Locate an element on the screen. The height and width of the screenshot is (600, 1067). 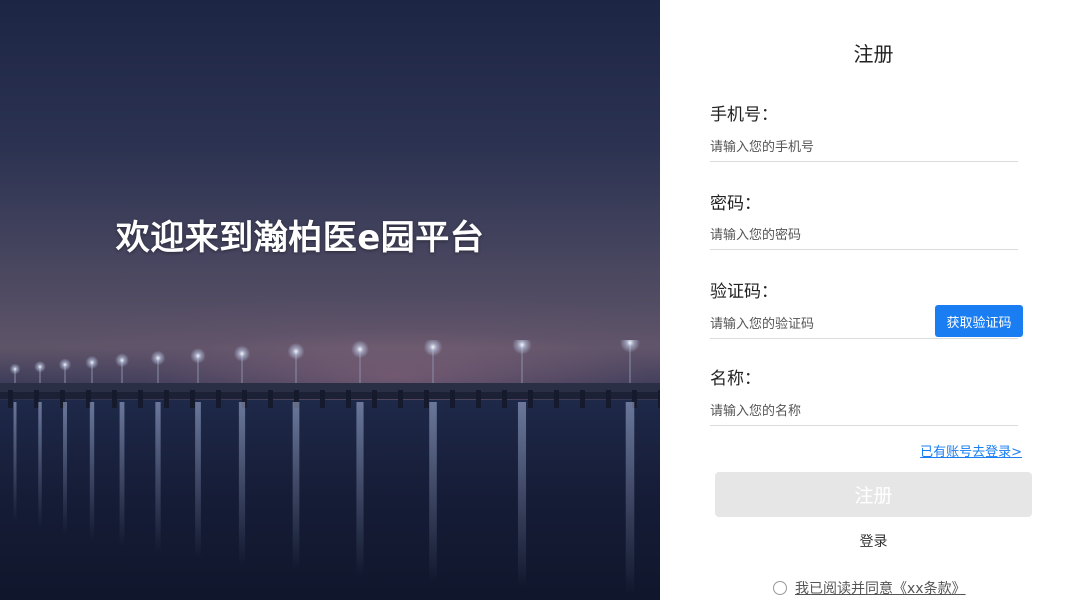
bridge-lamps is located at coordinates (325, 361).